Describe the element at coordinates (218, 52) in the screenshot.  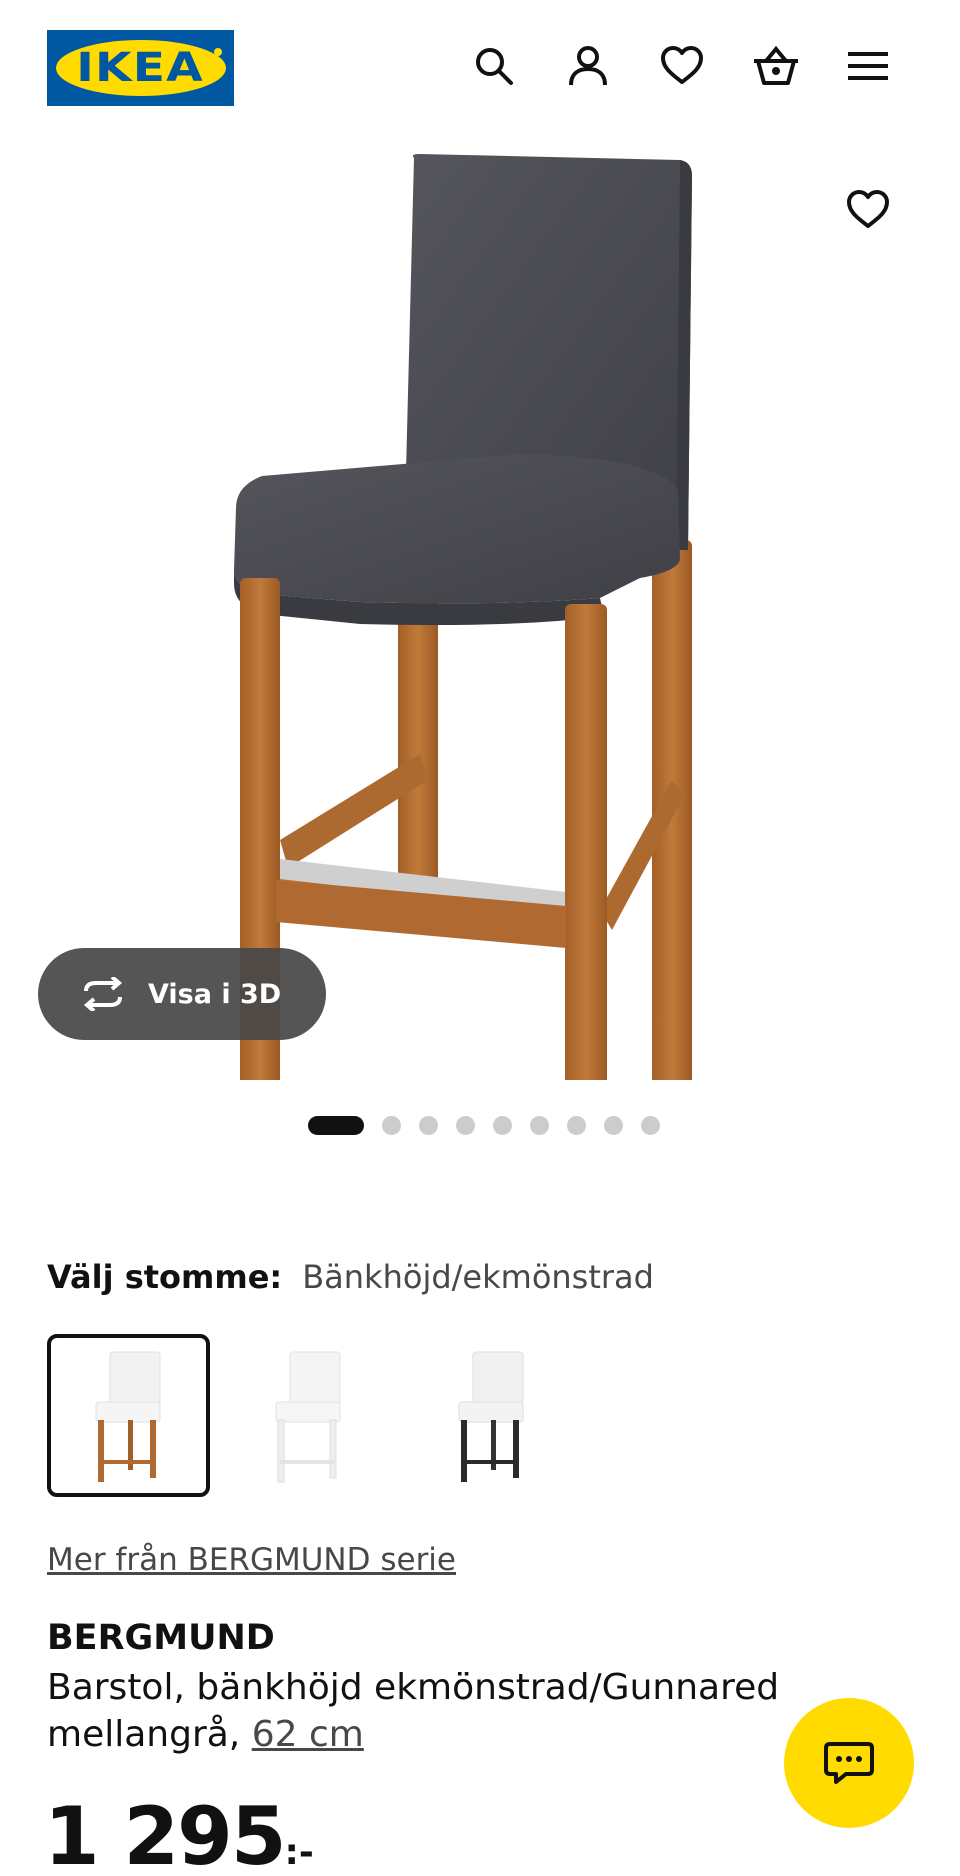
I see `registered-mark` at that location.